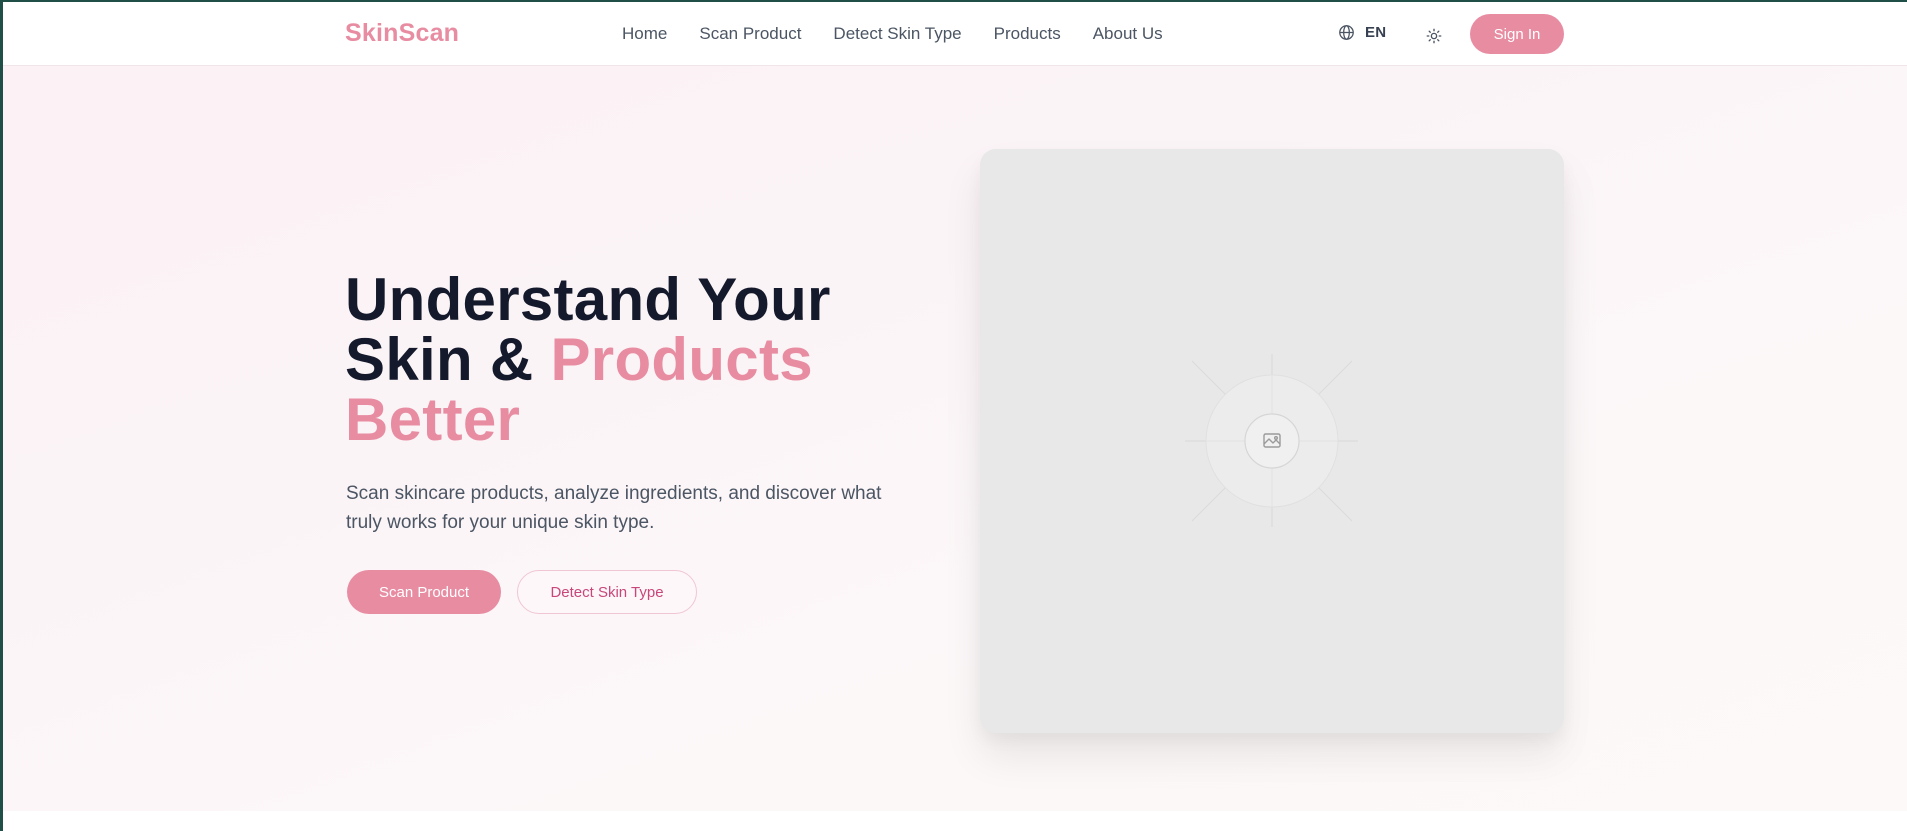  Describe the element at coordinates (750, 34) in the screenshot. I see `nav-item-scan-product: Scan Product` at that location.